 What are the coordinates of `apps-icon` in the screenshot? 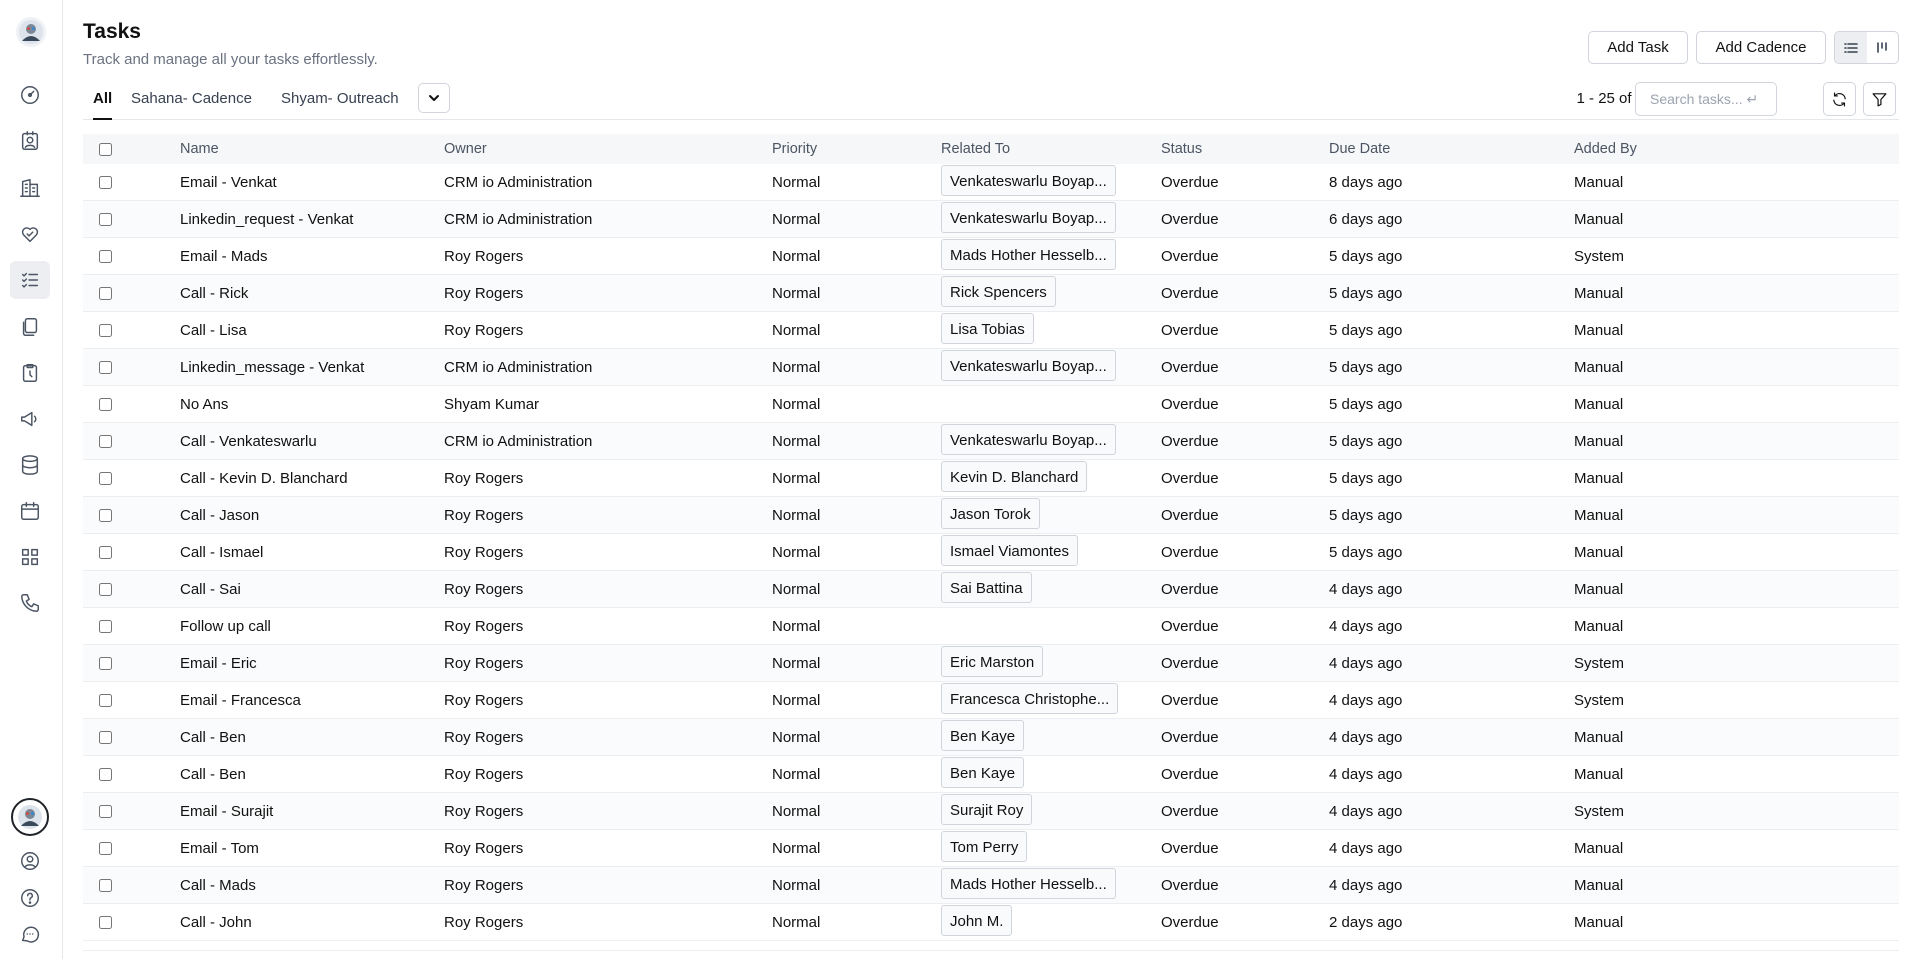 It's located at (30, 557).